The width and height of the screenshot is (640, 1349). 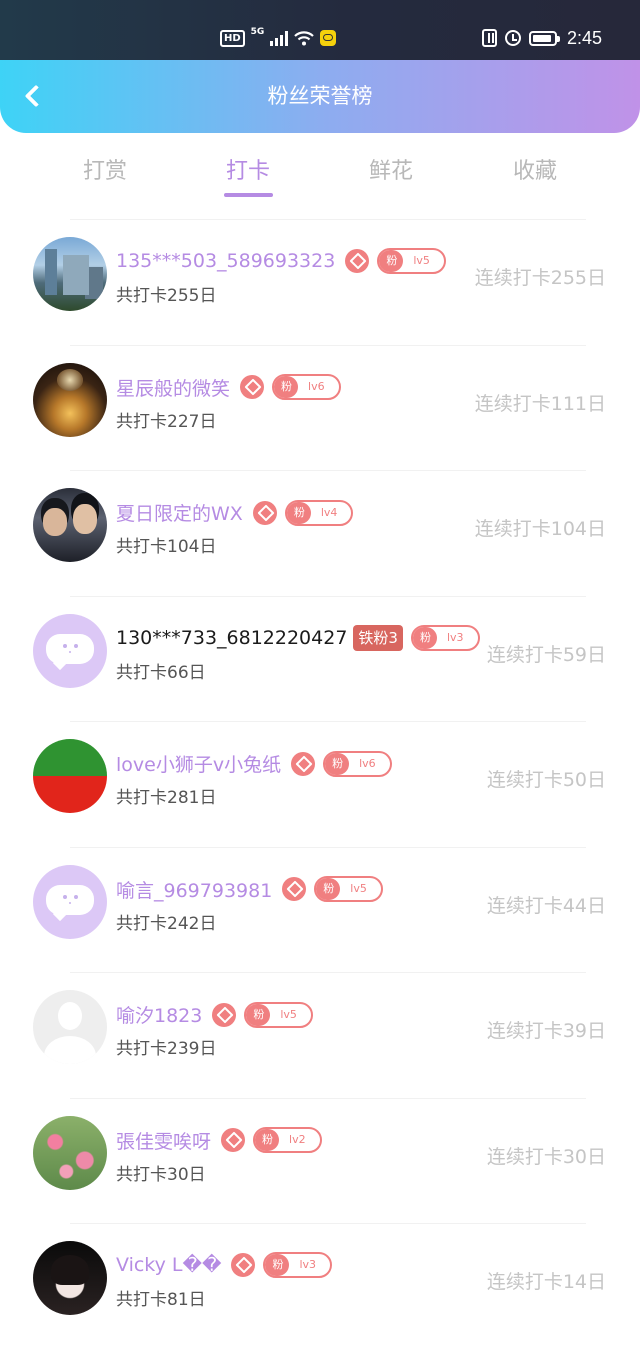 I want to click on user-name-row: 張佳雯唉呀 粉 lv2, so click(x=219, y=1140).